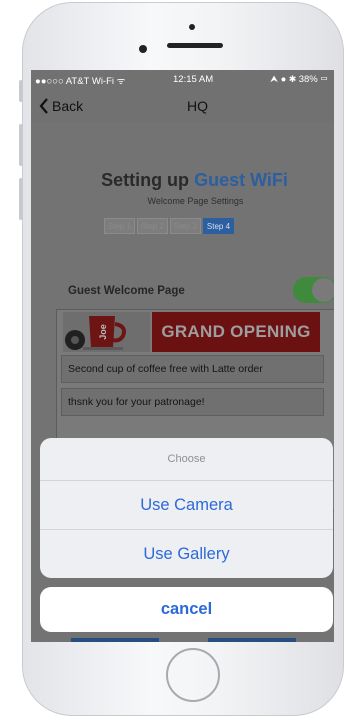 This screenshot has width=362, height=719. What do you see at coordinates (186, 609) in the screenshot?
I see `cancel-button: cancel` at bounding box center [186, 609].